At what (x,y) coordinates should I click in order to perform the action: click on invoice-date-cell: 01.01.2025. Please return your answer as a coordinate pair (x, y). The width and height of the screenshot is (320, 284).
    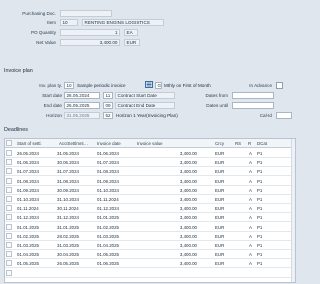
    Looking at the image, I should click on (108, 218).